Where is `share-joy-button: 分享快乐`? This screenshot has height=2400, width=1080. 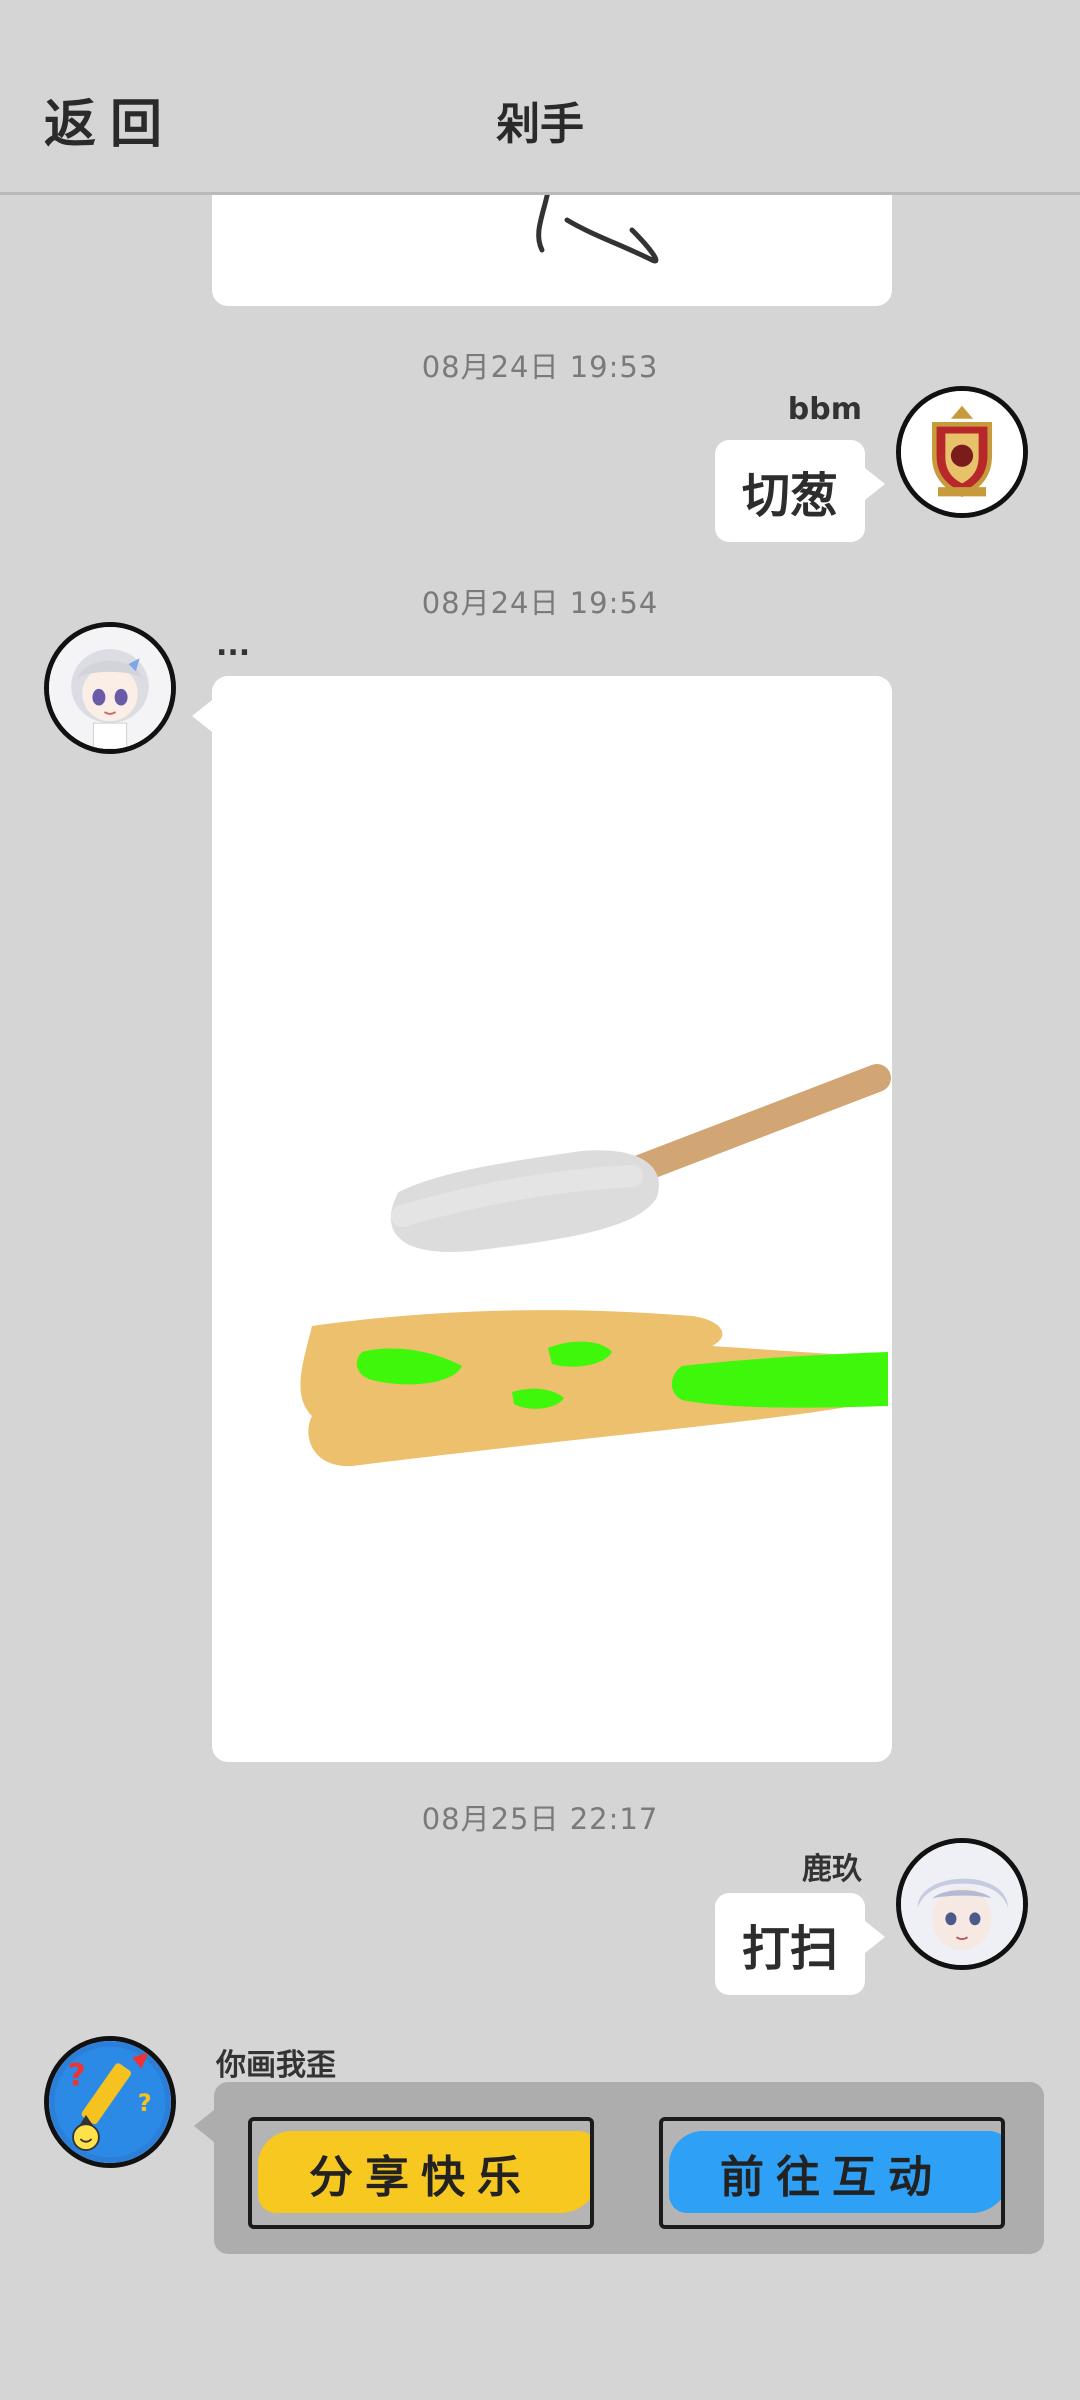
share-joy-button: 分享快乐 is located at coordinates (421, 2173).